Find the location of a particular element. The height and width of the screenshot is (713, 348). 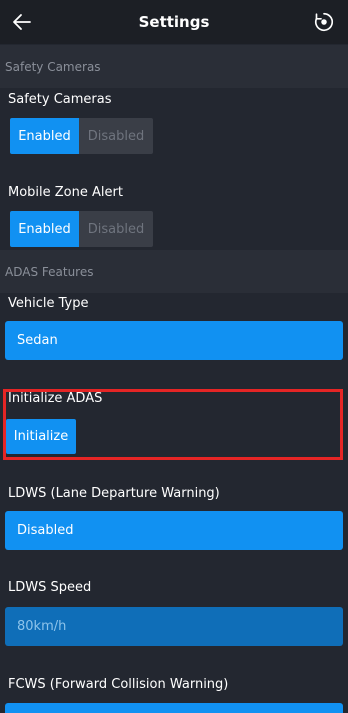

ldws-speed-label: LDWS Speed is located at coordinates (50, 587).